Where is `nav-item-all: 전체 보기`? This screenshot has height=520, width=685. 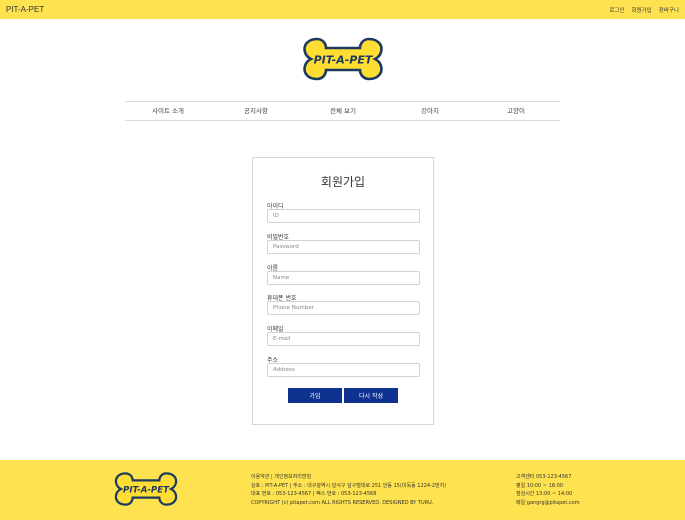 nav-item-all: 전체 보기 is located at coordinates (343, 111).